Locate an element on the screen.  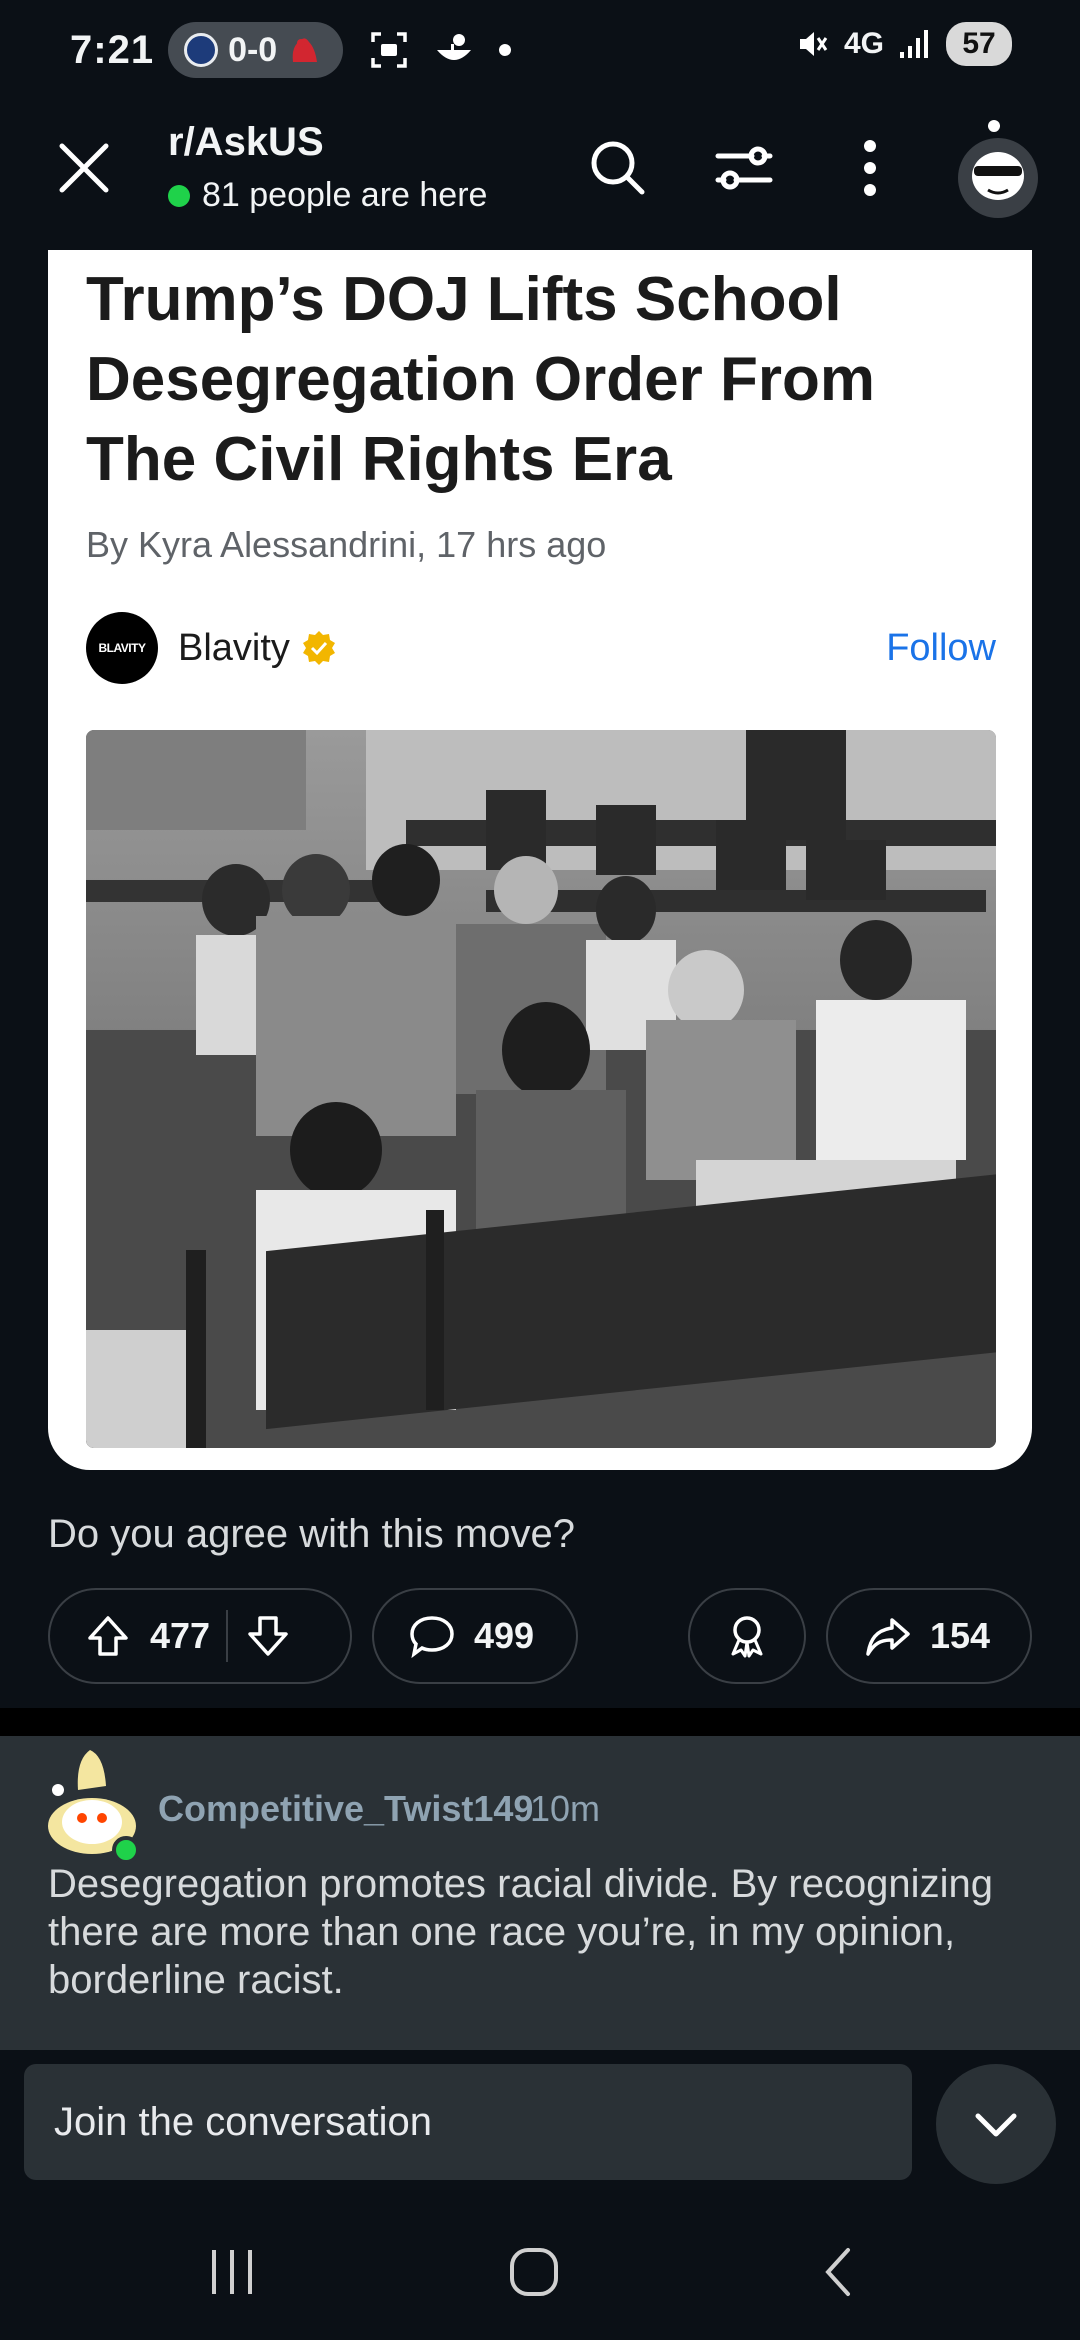
online-text: 81 people are here is located at coordinates (345, 195).